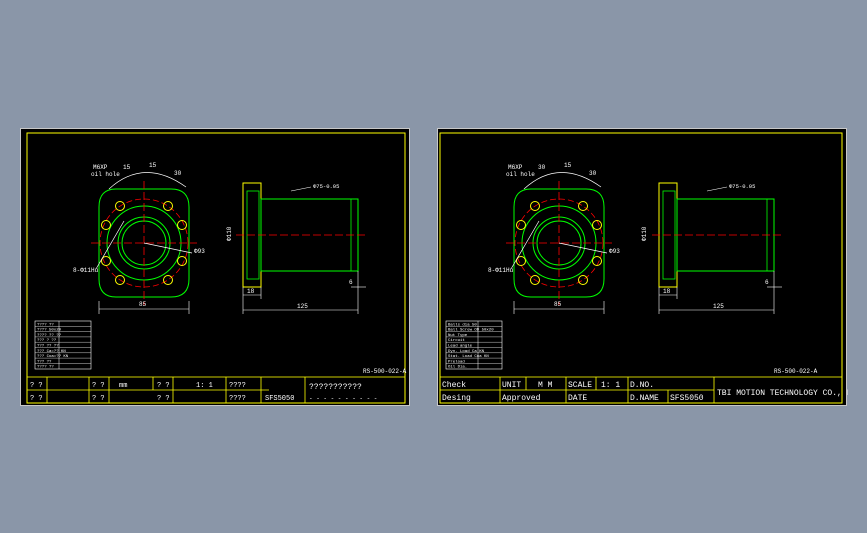 The image size is (867, 533). Describe the element at coordinates (343, 398) in the screenshot. I see `tb-company-sub: - - - - - - - - - -` at that location.